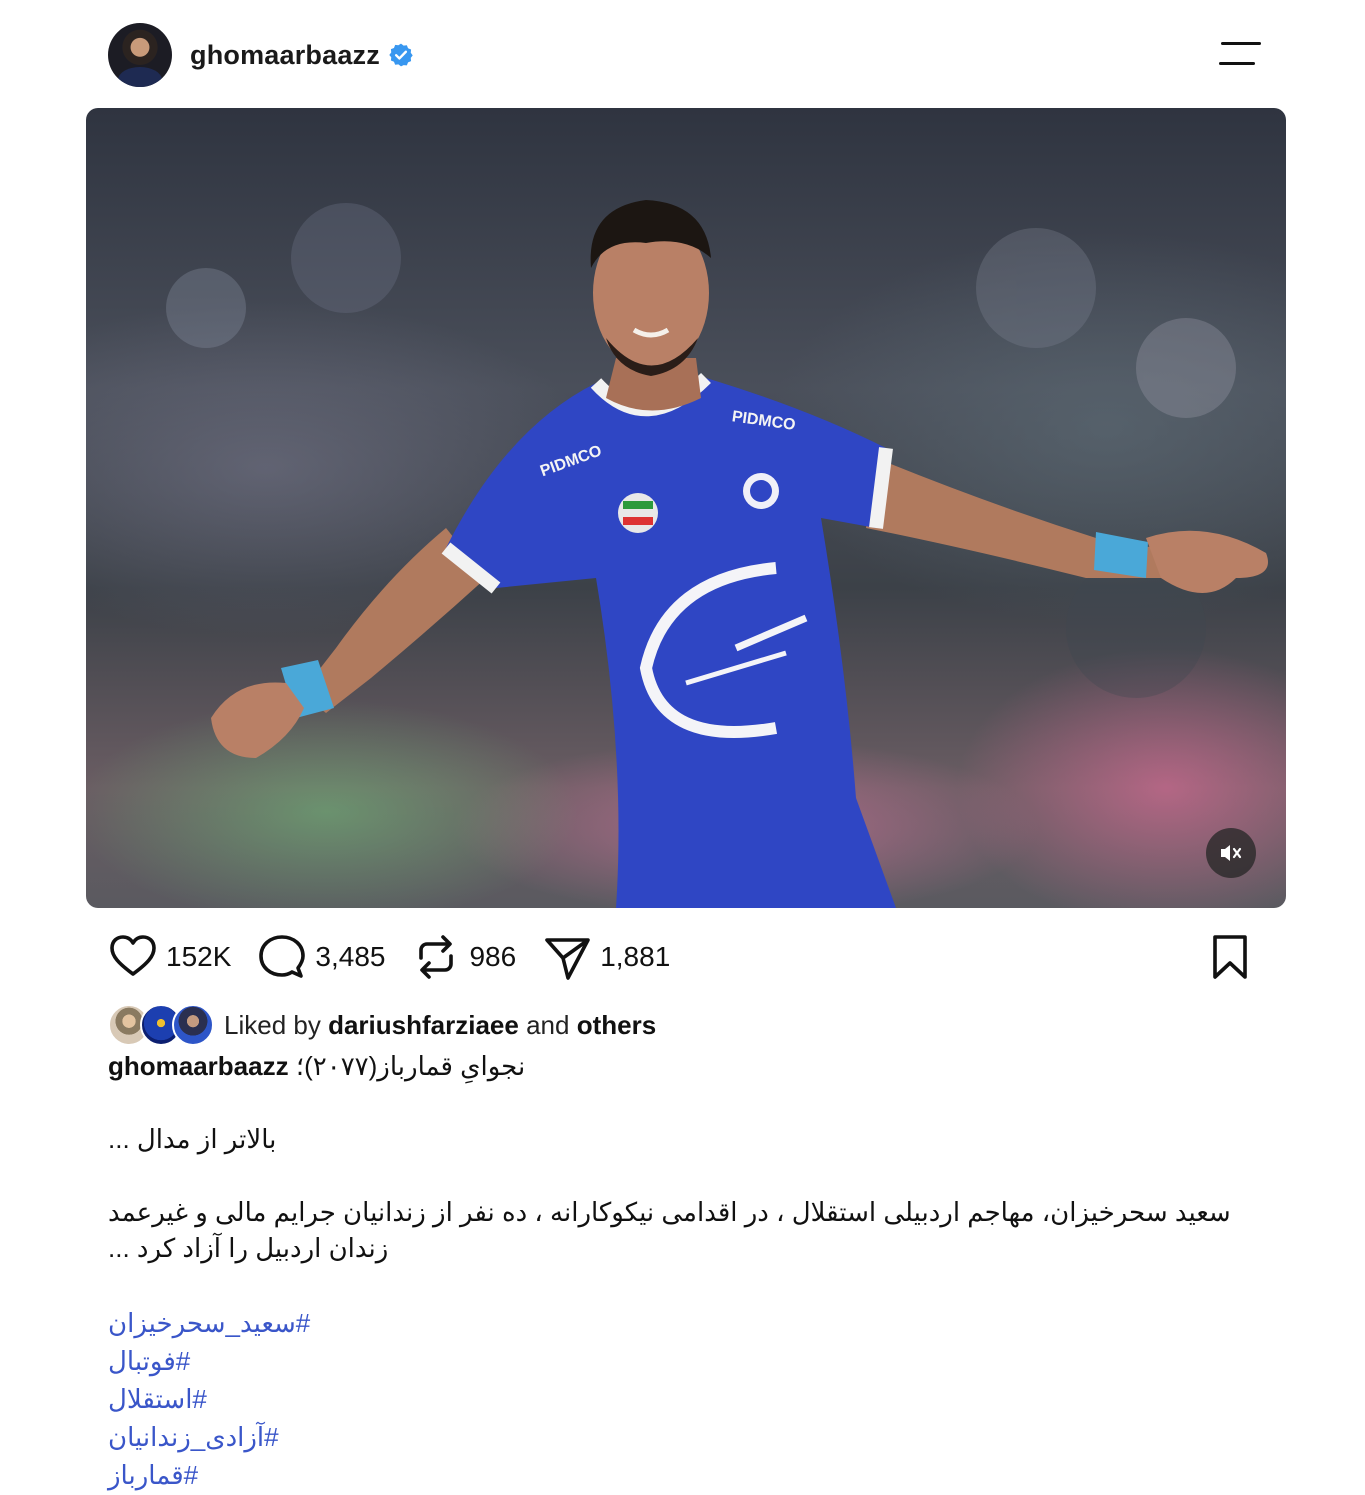 This screenshot has width=1365, height=1495. I want to click on repost-count: 986, so click(493, 956).